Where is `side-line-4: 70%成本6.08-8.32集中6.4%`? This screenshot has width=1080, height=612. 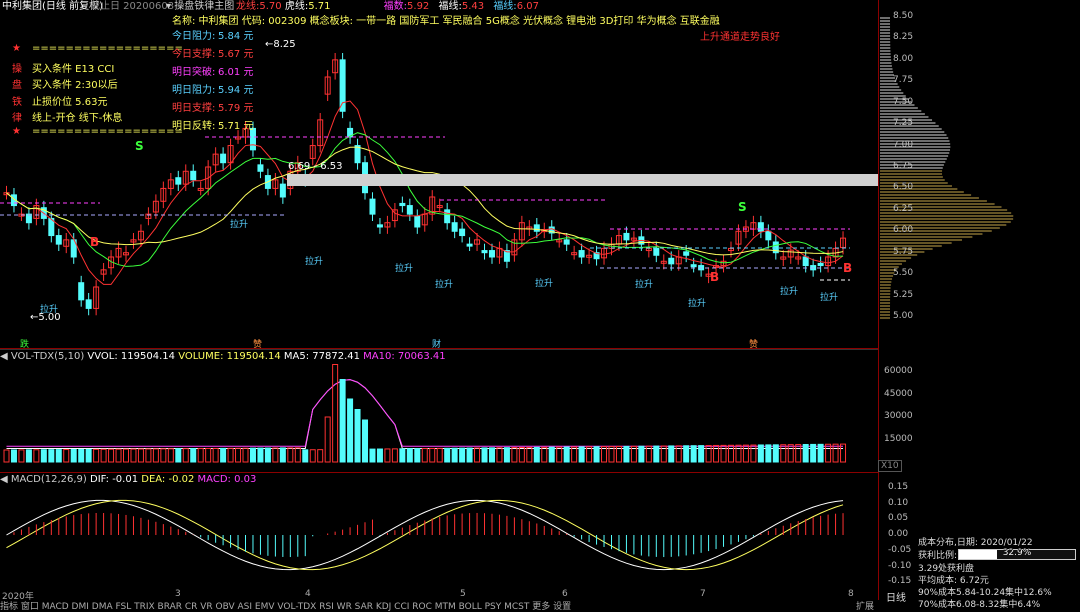 side-line-4: 70%成本6.08-8.32集中6.4% is located at coordinates (979, 605).